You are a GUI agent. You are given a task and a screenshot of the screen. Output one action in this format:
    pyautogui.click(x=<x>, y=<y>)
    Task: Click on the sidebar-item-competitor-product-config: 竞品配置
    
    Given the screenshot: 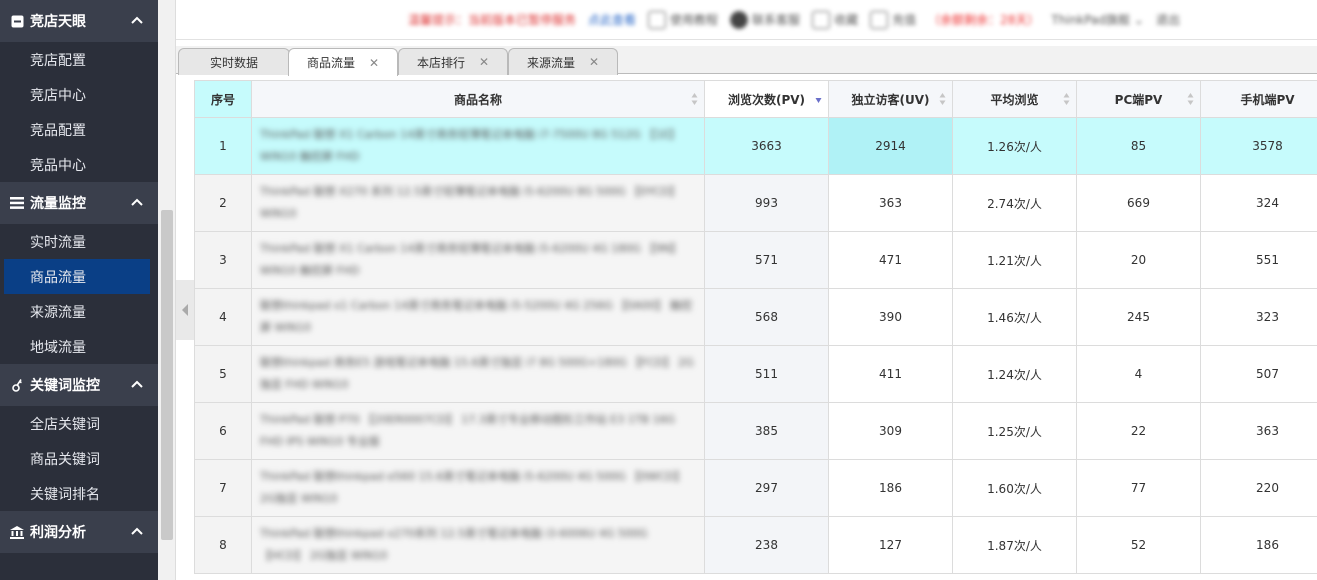 What is the action you would take?
    pyautogui.click(x=79, y=129)
    